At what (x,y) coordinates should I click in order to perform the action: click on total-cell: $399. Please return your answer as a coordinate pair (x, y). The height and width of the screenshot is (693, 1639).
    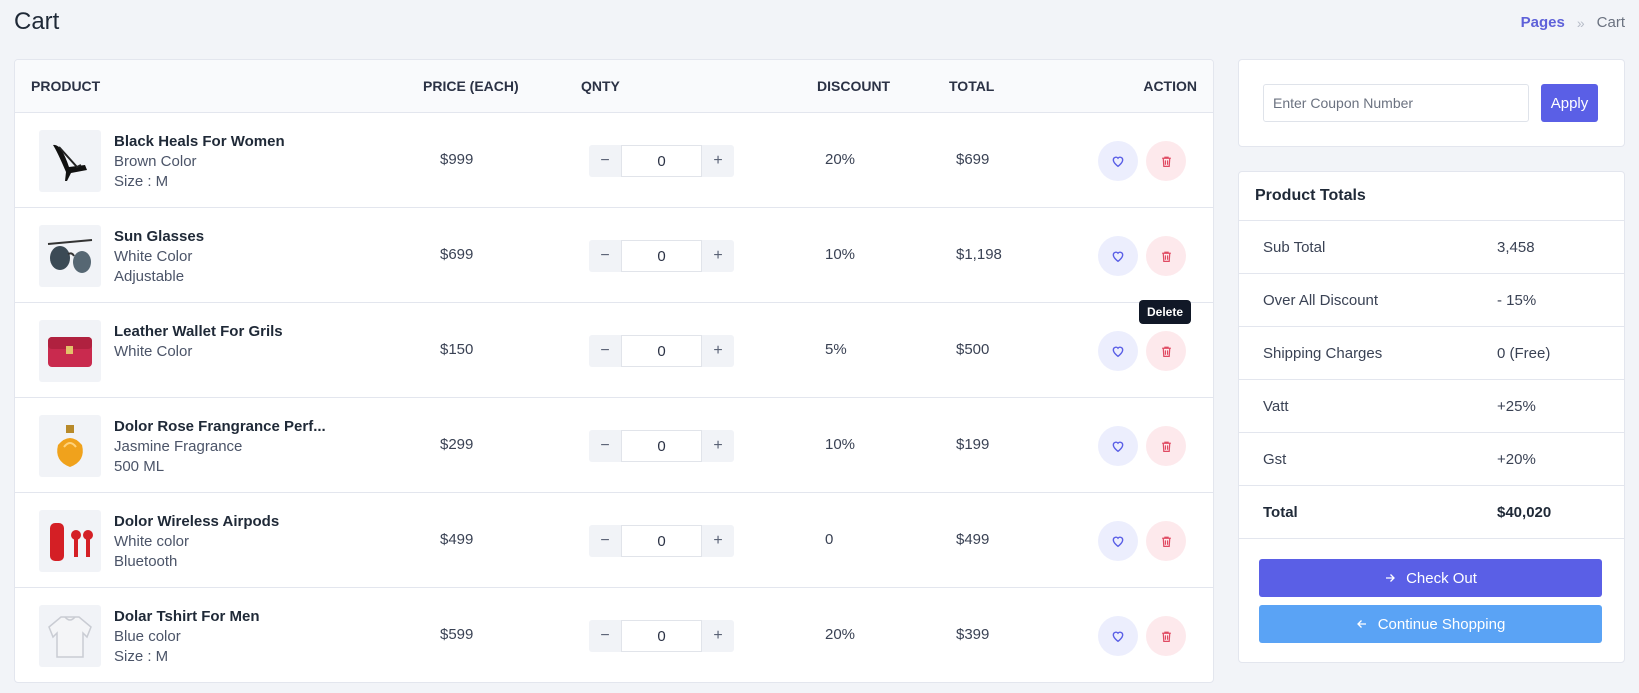
    Looking at the image, I should click on (973, 634).